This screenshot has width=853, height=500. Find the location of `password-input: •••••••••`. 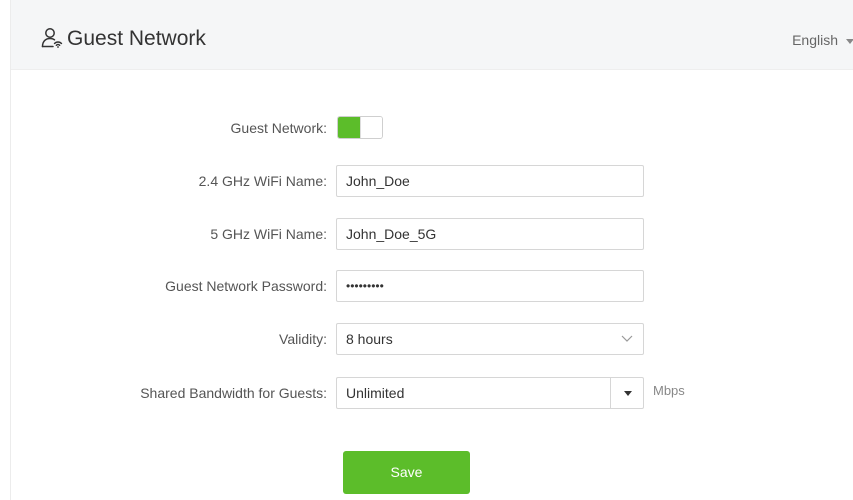

password-input: ••••••••• is located at coordinates (490, 286).